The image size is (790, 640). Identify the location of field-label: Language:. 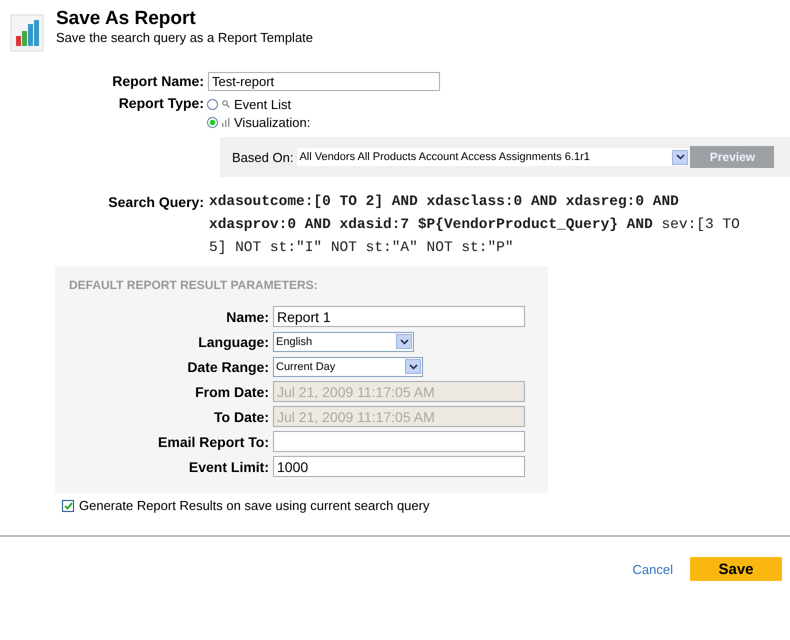
(233, 342).